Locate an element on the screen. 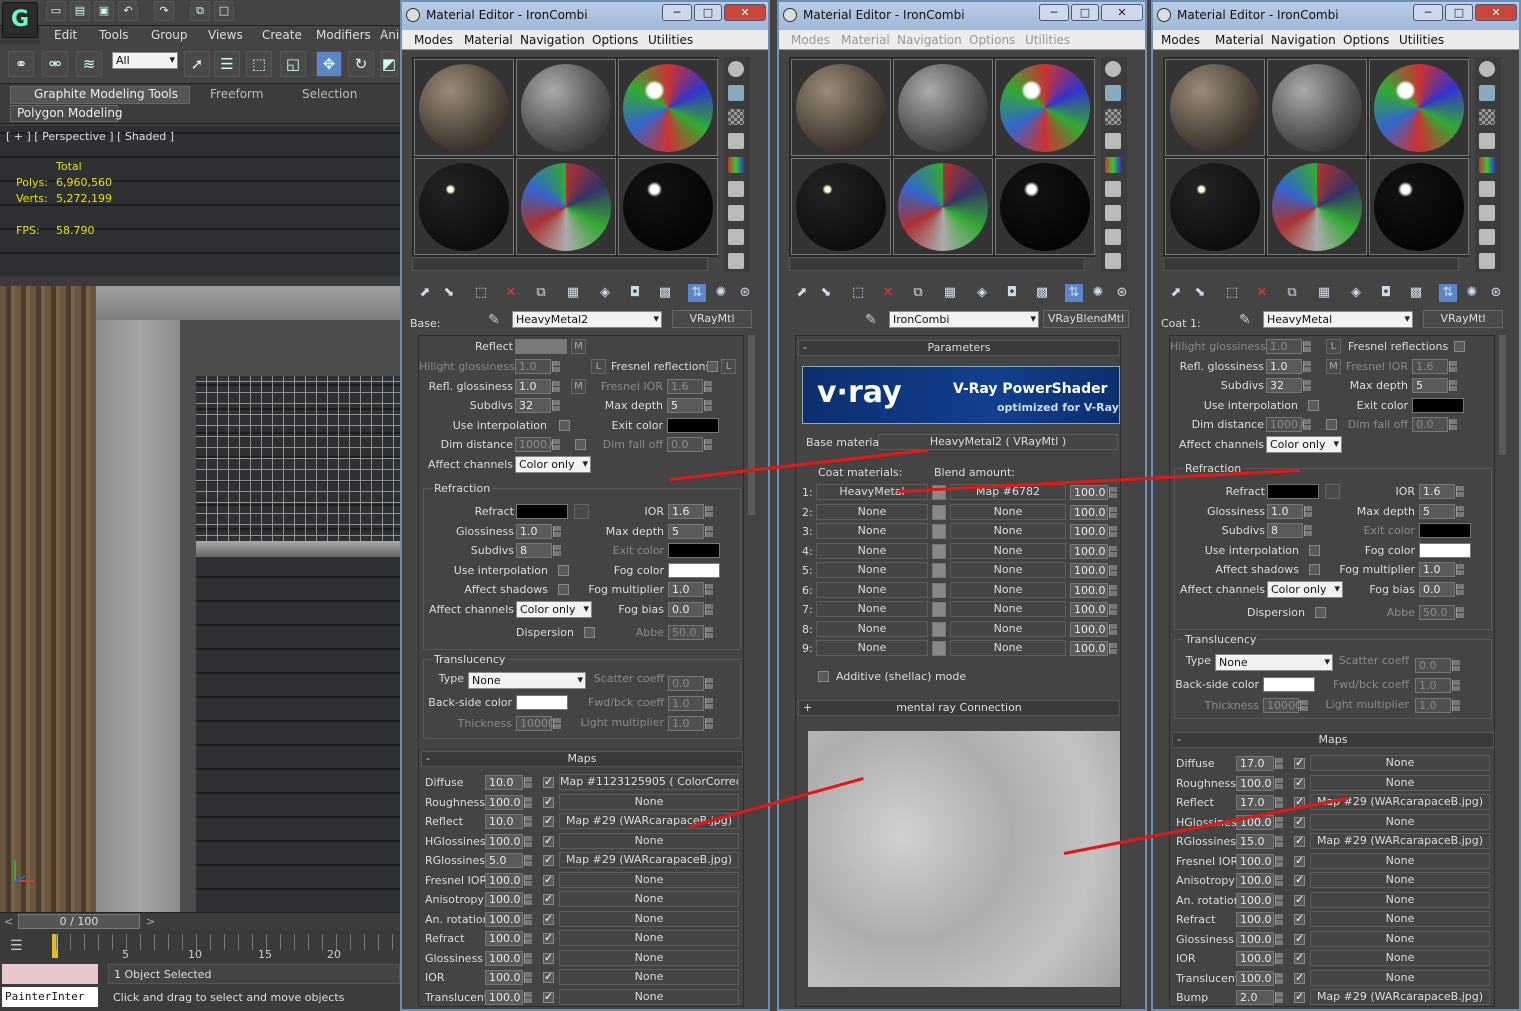 Image resolution: width=1521 pixels, height=1011 pixels. dim-distance-spinner: 1000.0 is located at coordinates (1288, 424).